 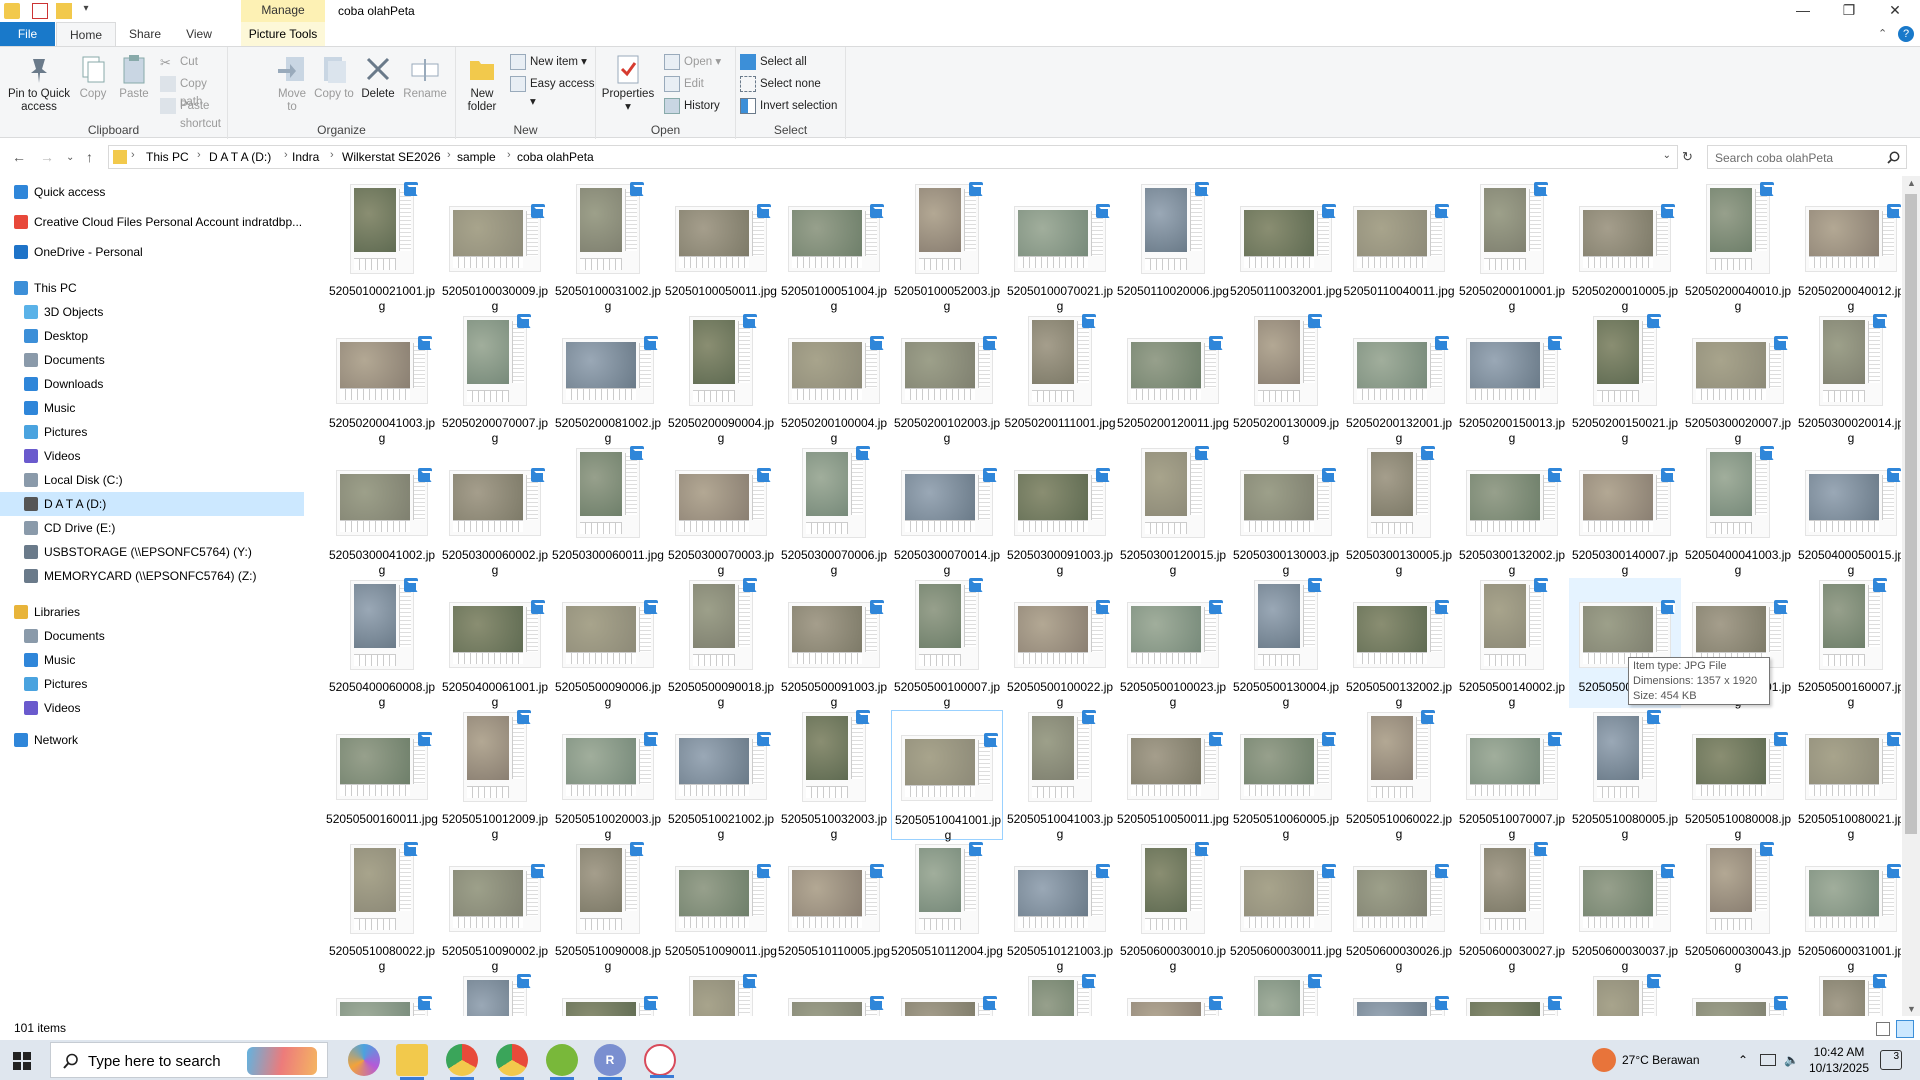 What do you see at coordinates (1399, 247) in the screenshot?
I see `file-tile: 52050110040011.jpg` at bounding box center [1399, 247].